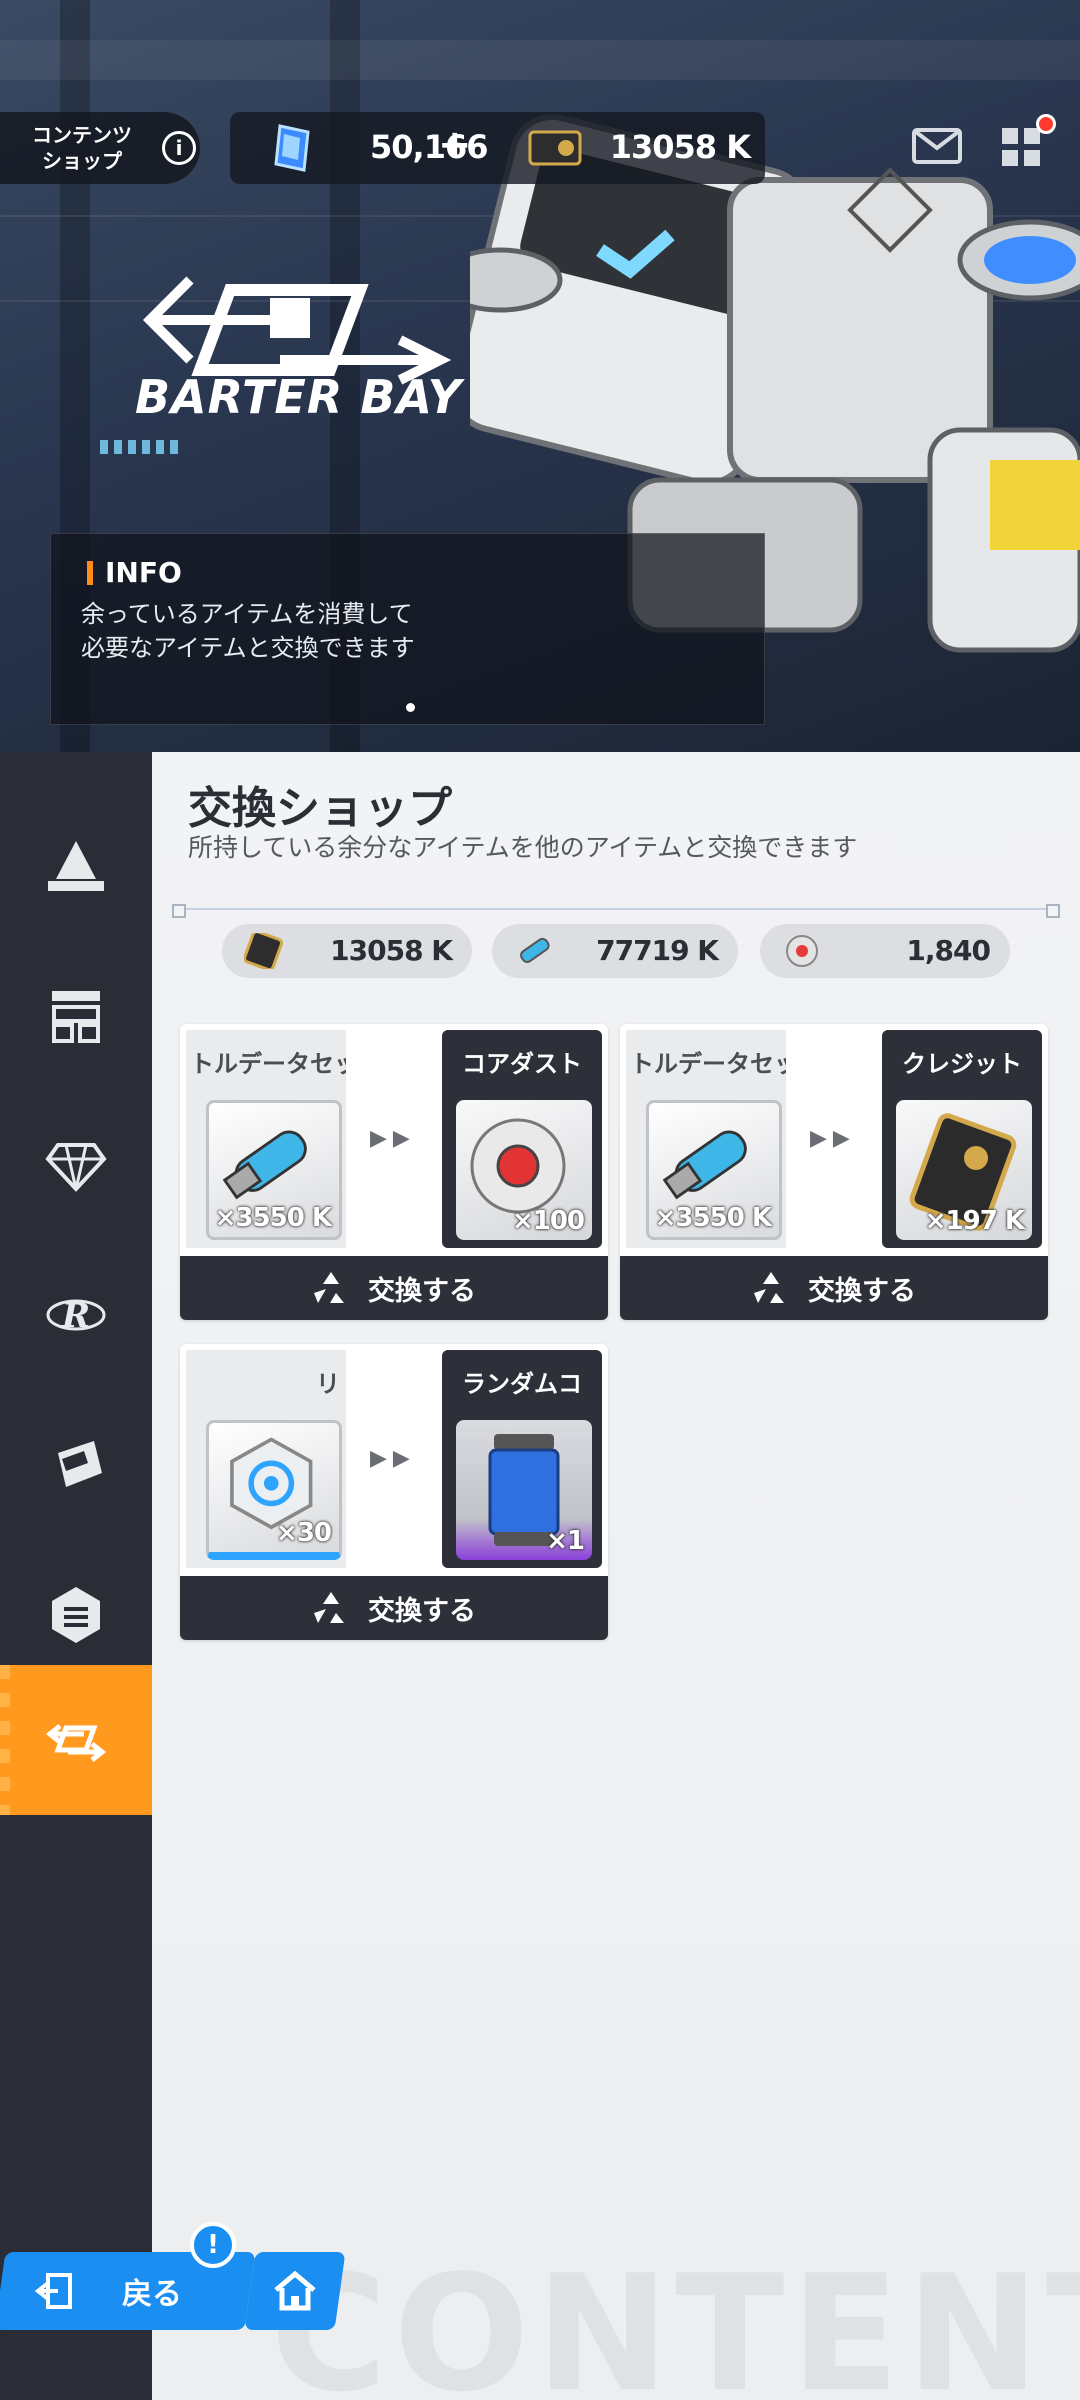  I want to click on top-bar: コンテンツ ショップ i 50,166 + 13058 K, so click(540, 150).